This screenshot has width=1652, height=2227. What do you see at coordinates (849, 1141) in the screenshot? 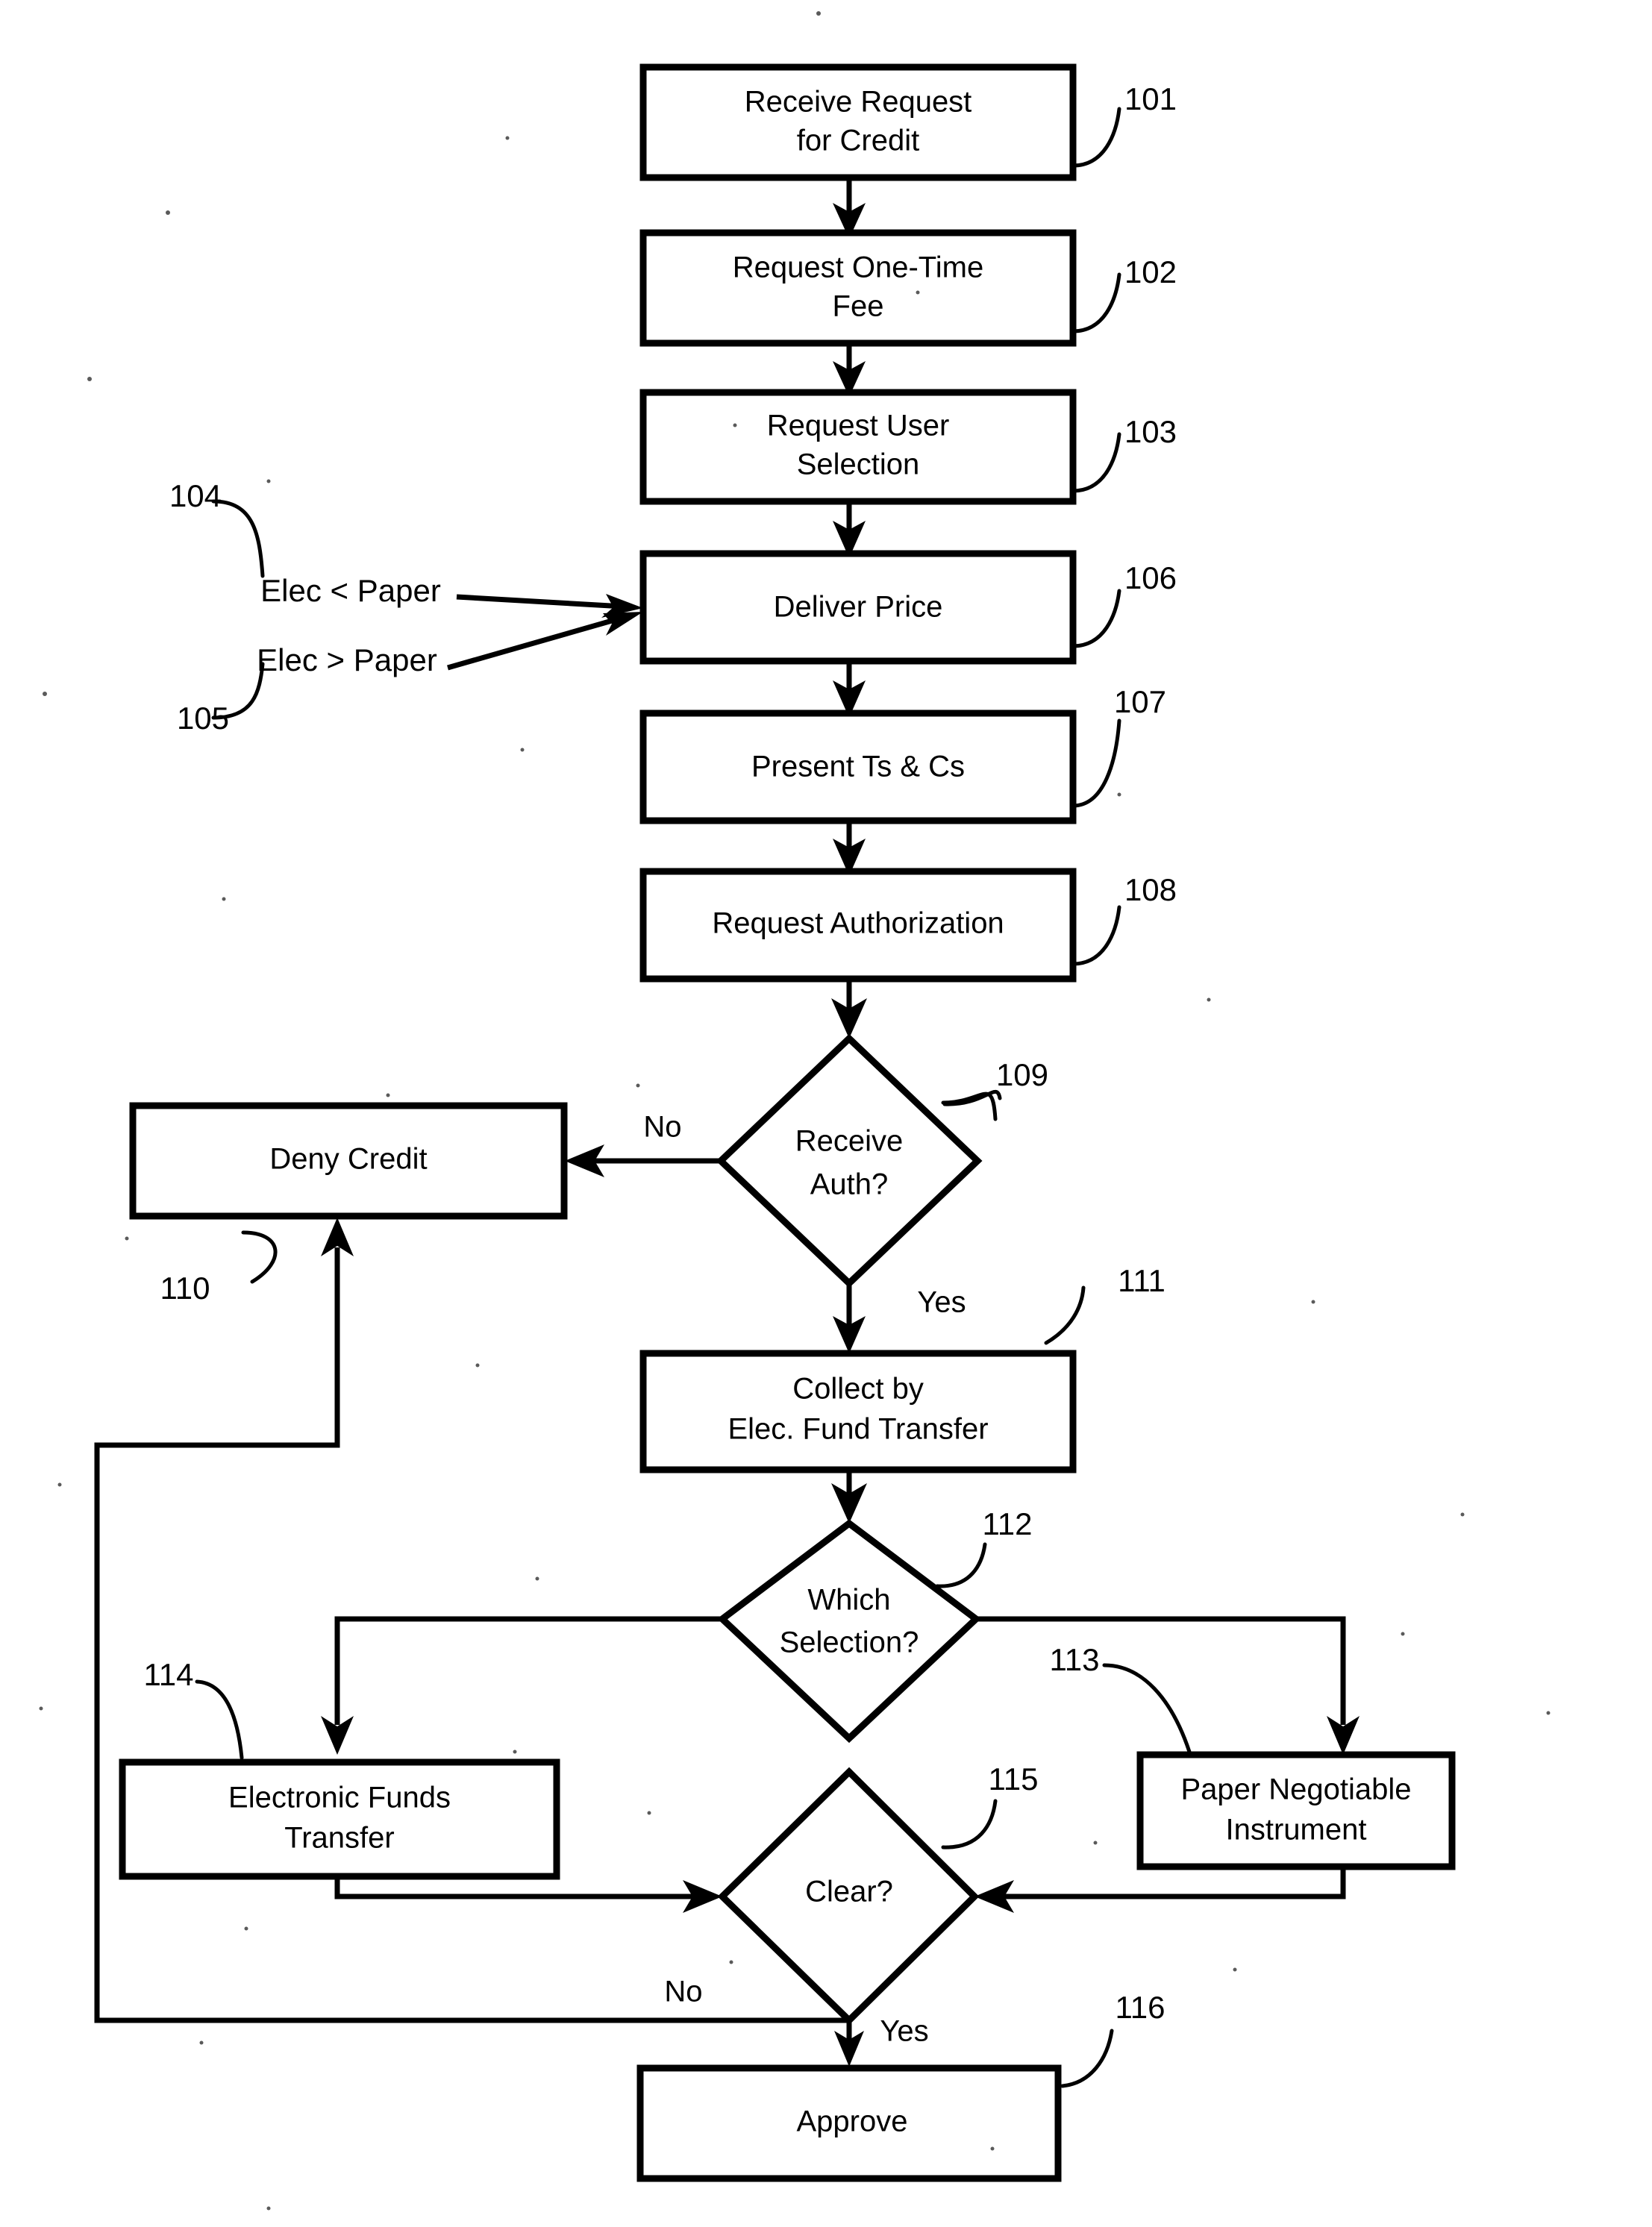
I see `node-label-109-line1: Receive` at bounding box center [849, 1141].